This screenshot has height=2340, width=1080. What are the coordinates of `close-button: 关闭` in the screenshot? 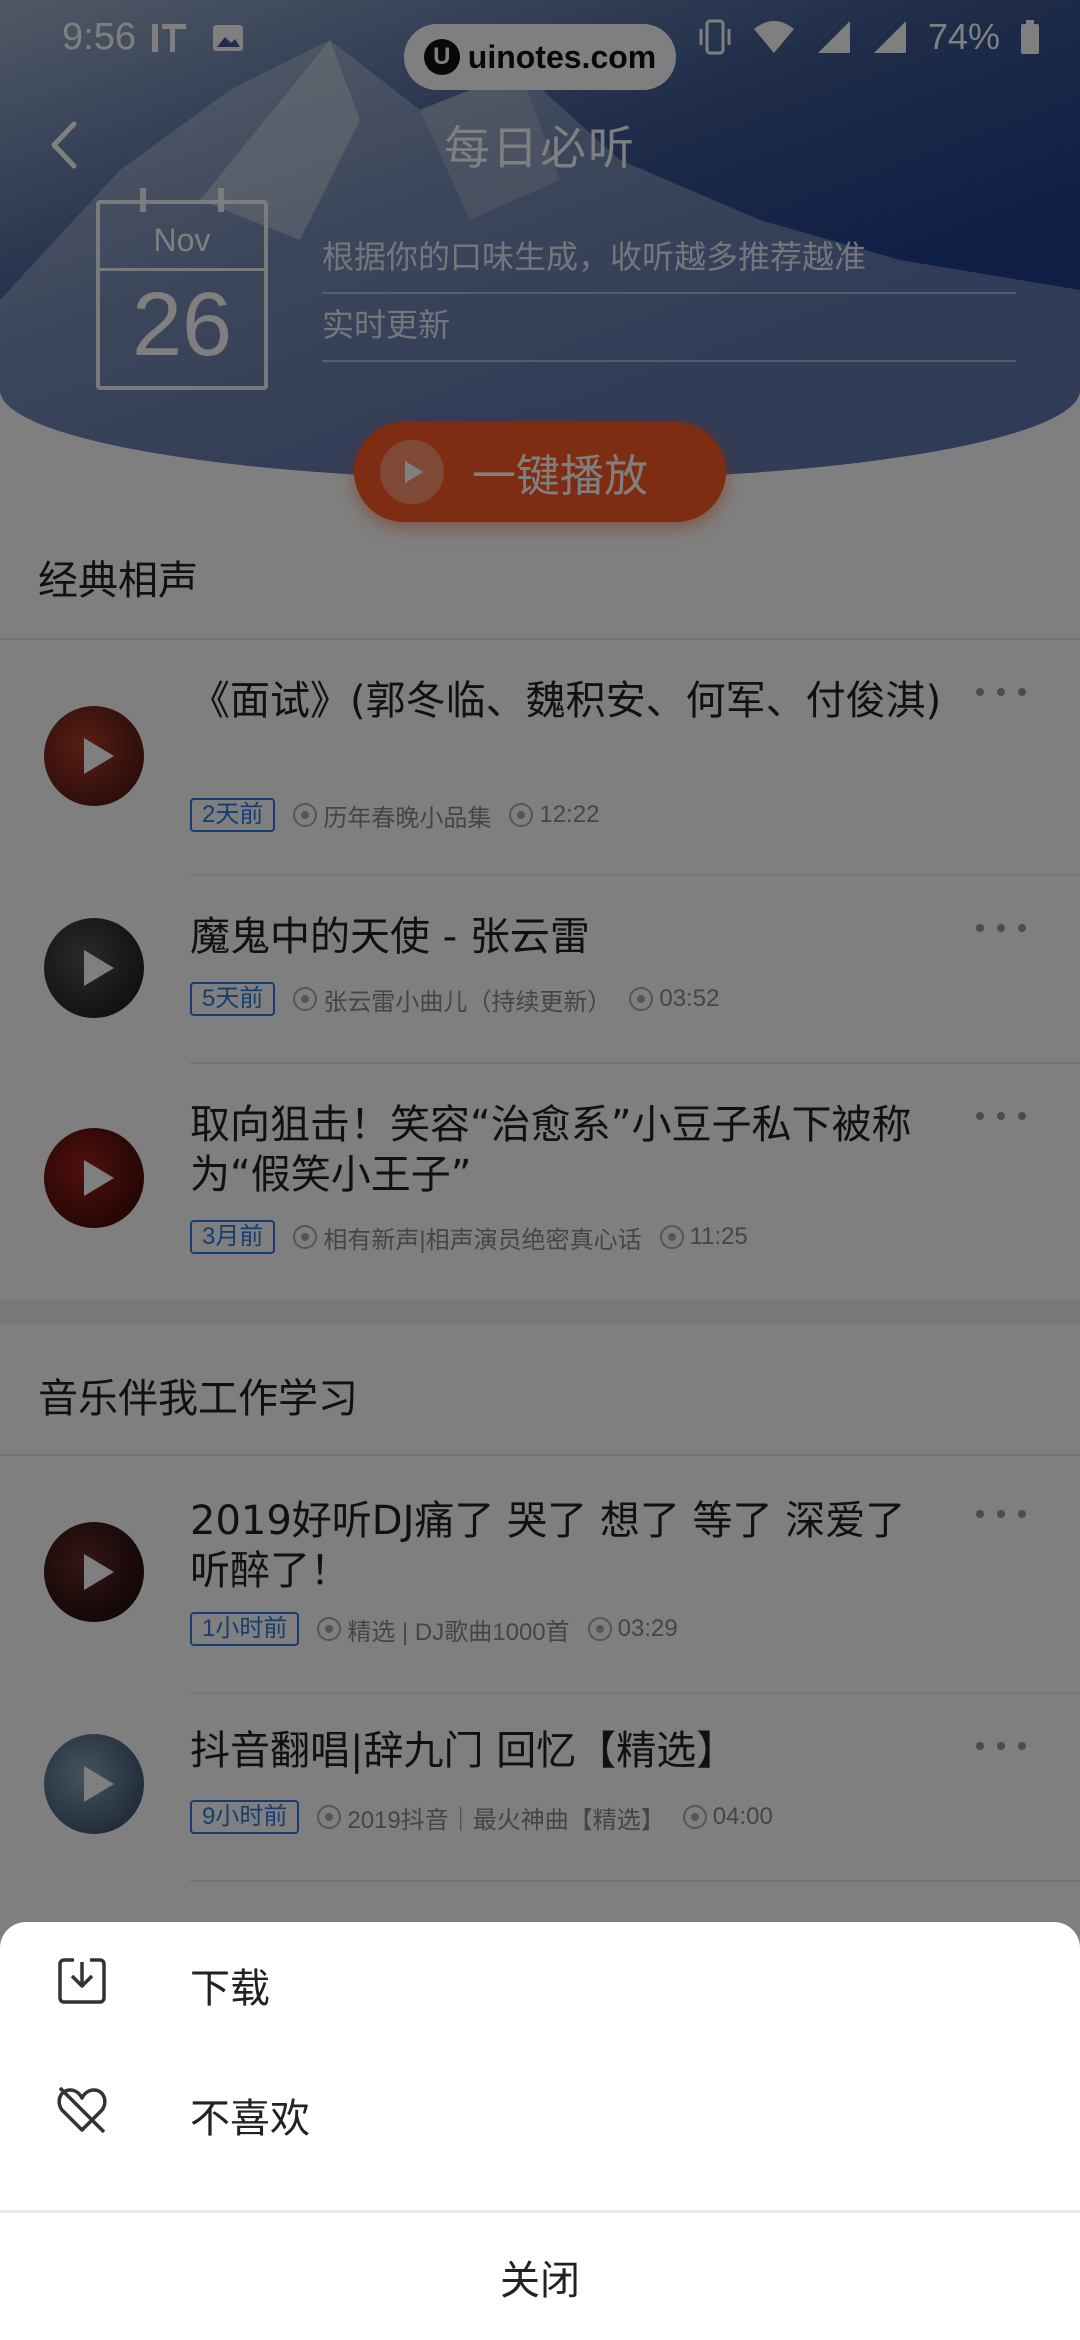 It's located at (540, 2277).